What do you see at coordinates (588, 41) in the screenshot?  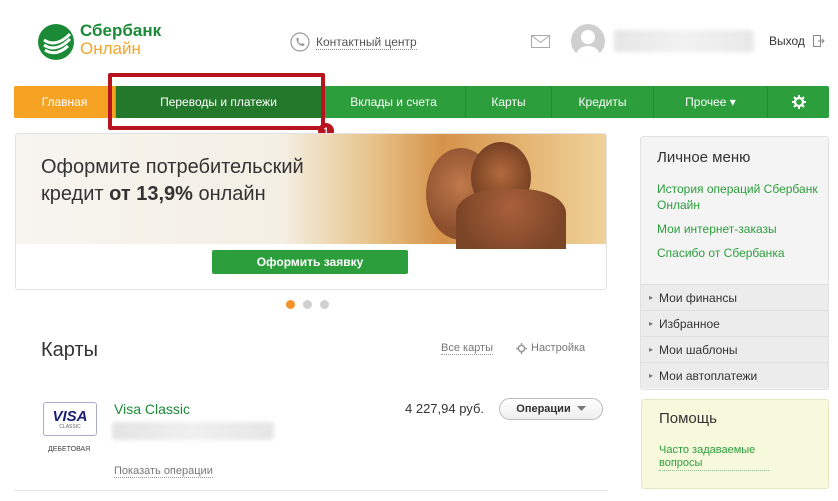 I see `avatar` at bounding box center [588, 41].